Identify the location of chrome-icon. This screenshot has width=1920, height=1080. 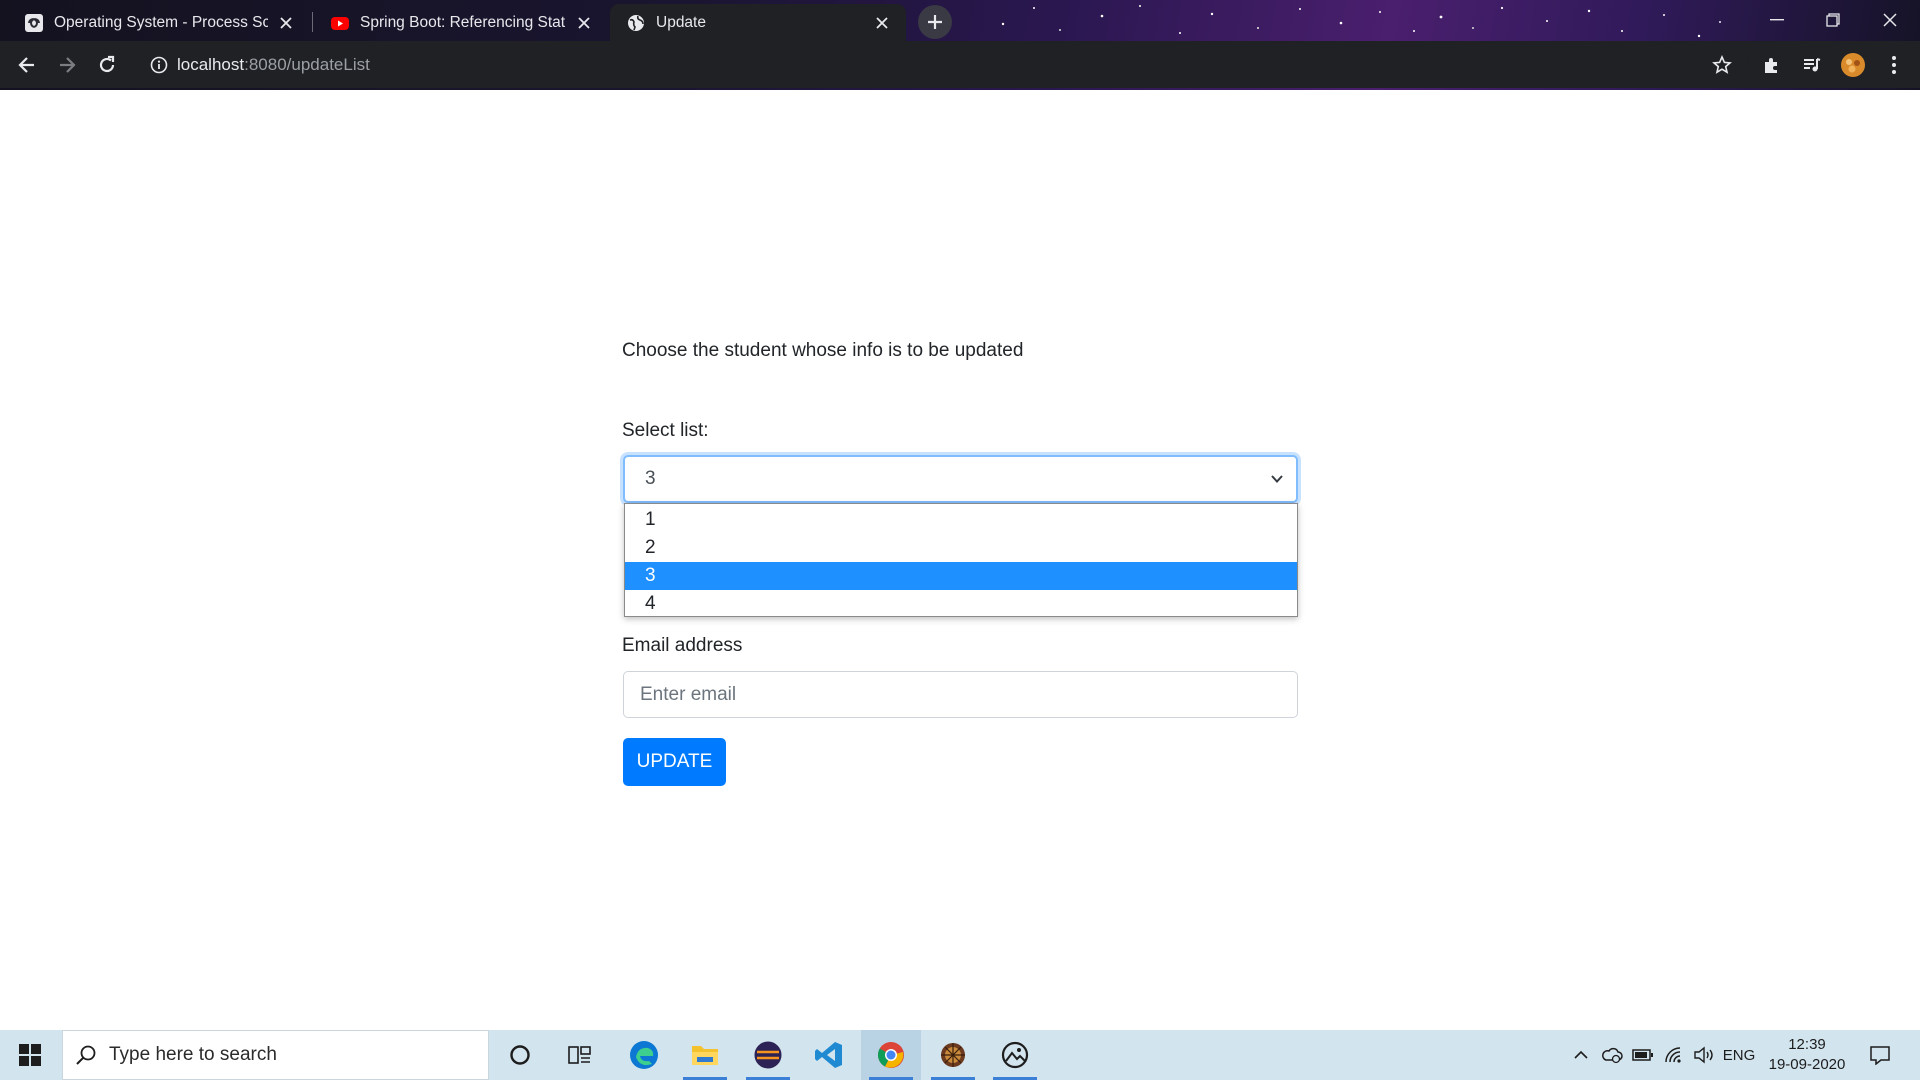
(890, 1055).